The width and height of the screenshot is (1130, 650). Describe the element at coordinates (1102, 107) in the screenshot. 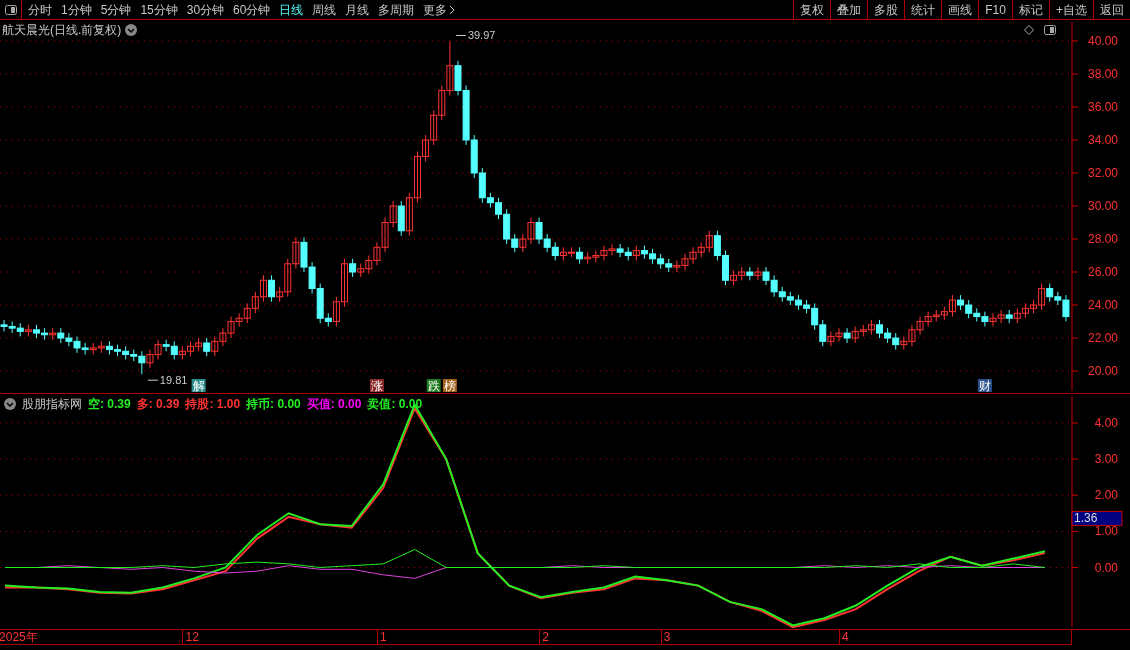

I see `axis-tick-label: 36.00` at that location.